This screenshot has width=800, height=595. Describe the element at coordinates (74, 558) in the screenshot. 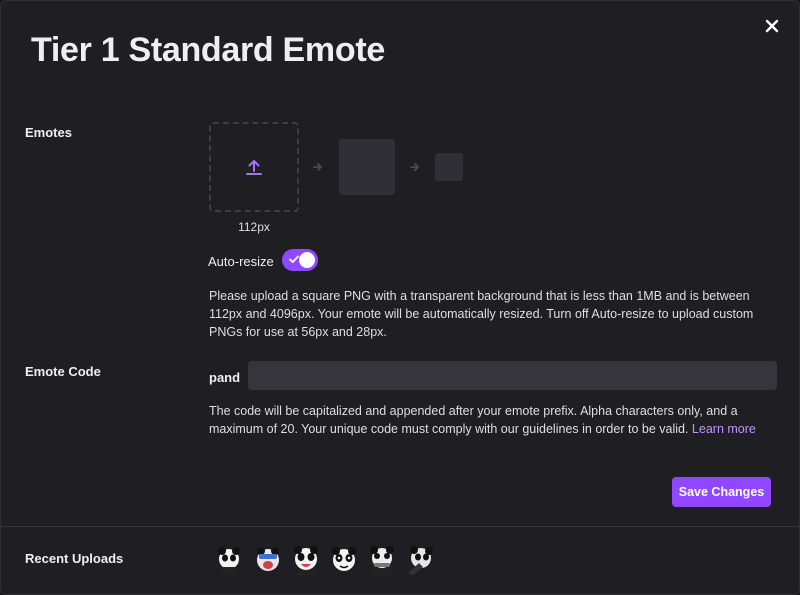

I see `recent-uploads-label: Recent Uploads` at that location.